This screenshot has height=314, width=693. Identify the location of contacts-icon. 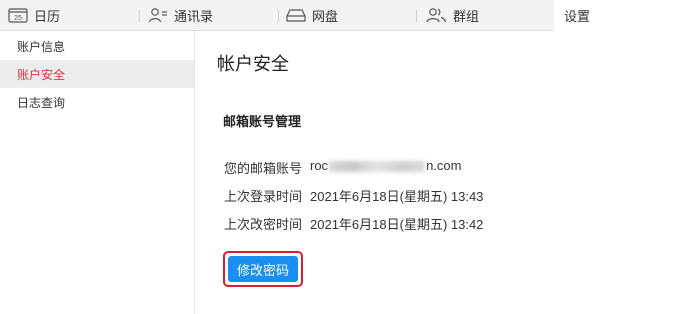
(158, 15).